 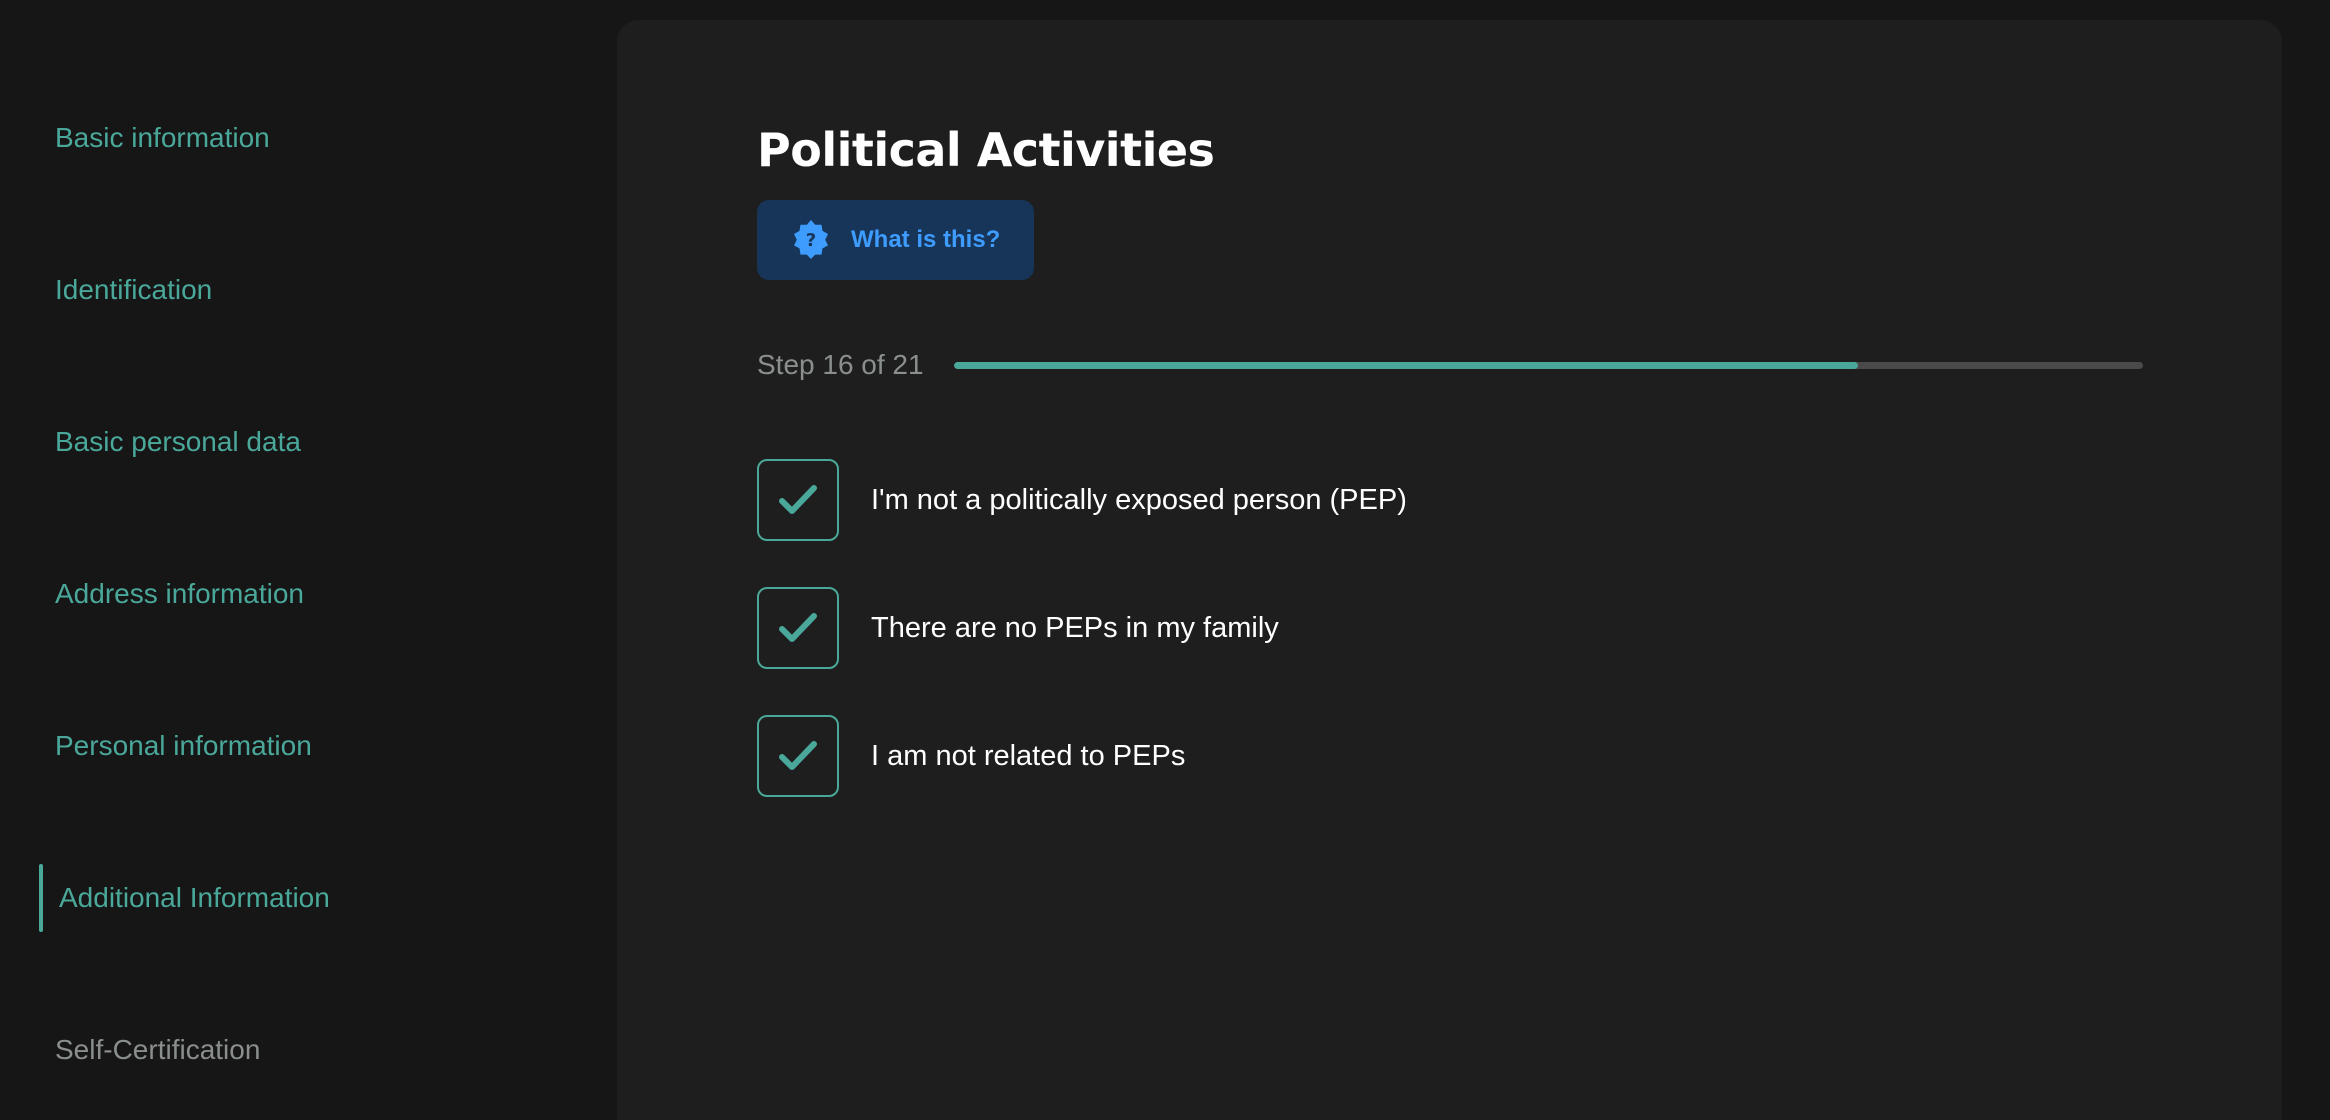 I want to click on sidebar-item-basic-personal-data: Basic personal data, so click(x=170, y=442).